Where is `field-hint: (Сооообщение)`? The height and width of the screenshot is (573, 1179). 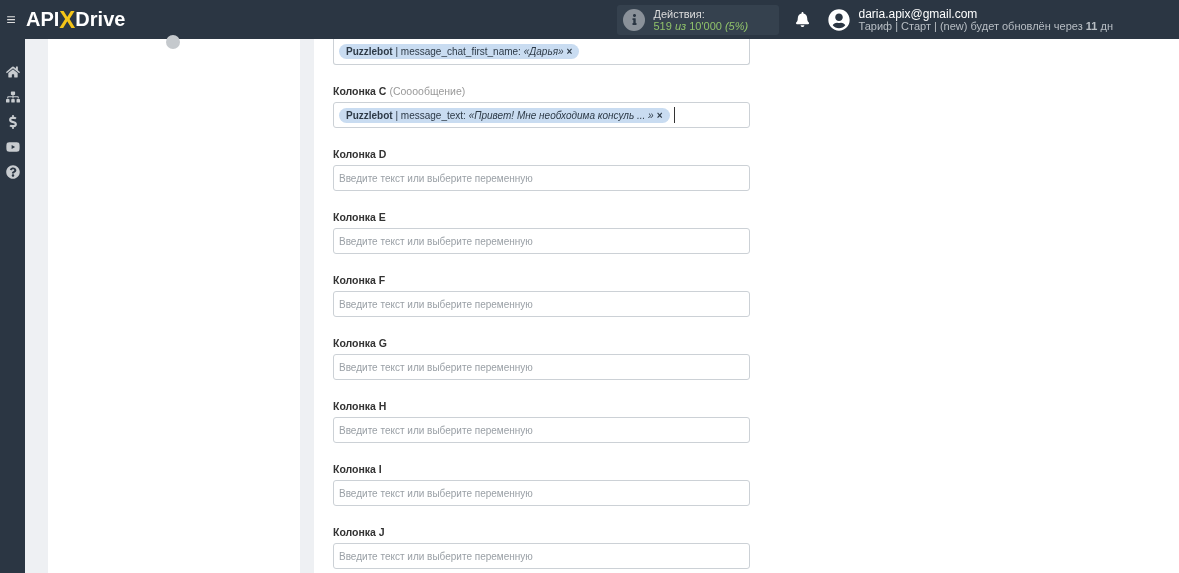 field-hint: (Сооообщение) is located at coordinates (427, 91).